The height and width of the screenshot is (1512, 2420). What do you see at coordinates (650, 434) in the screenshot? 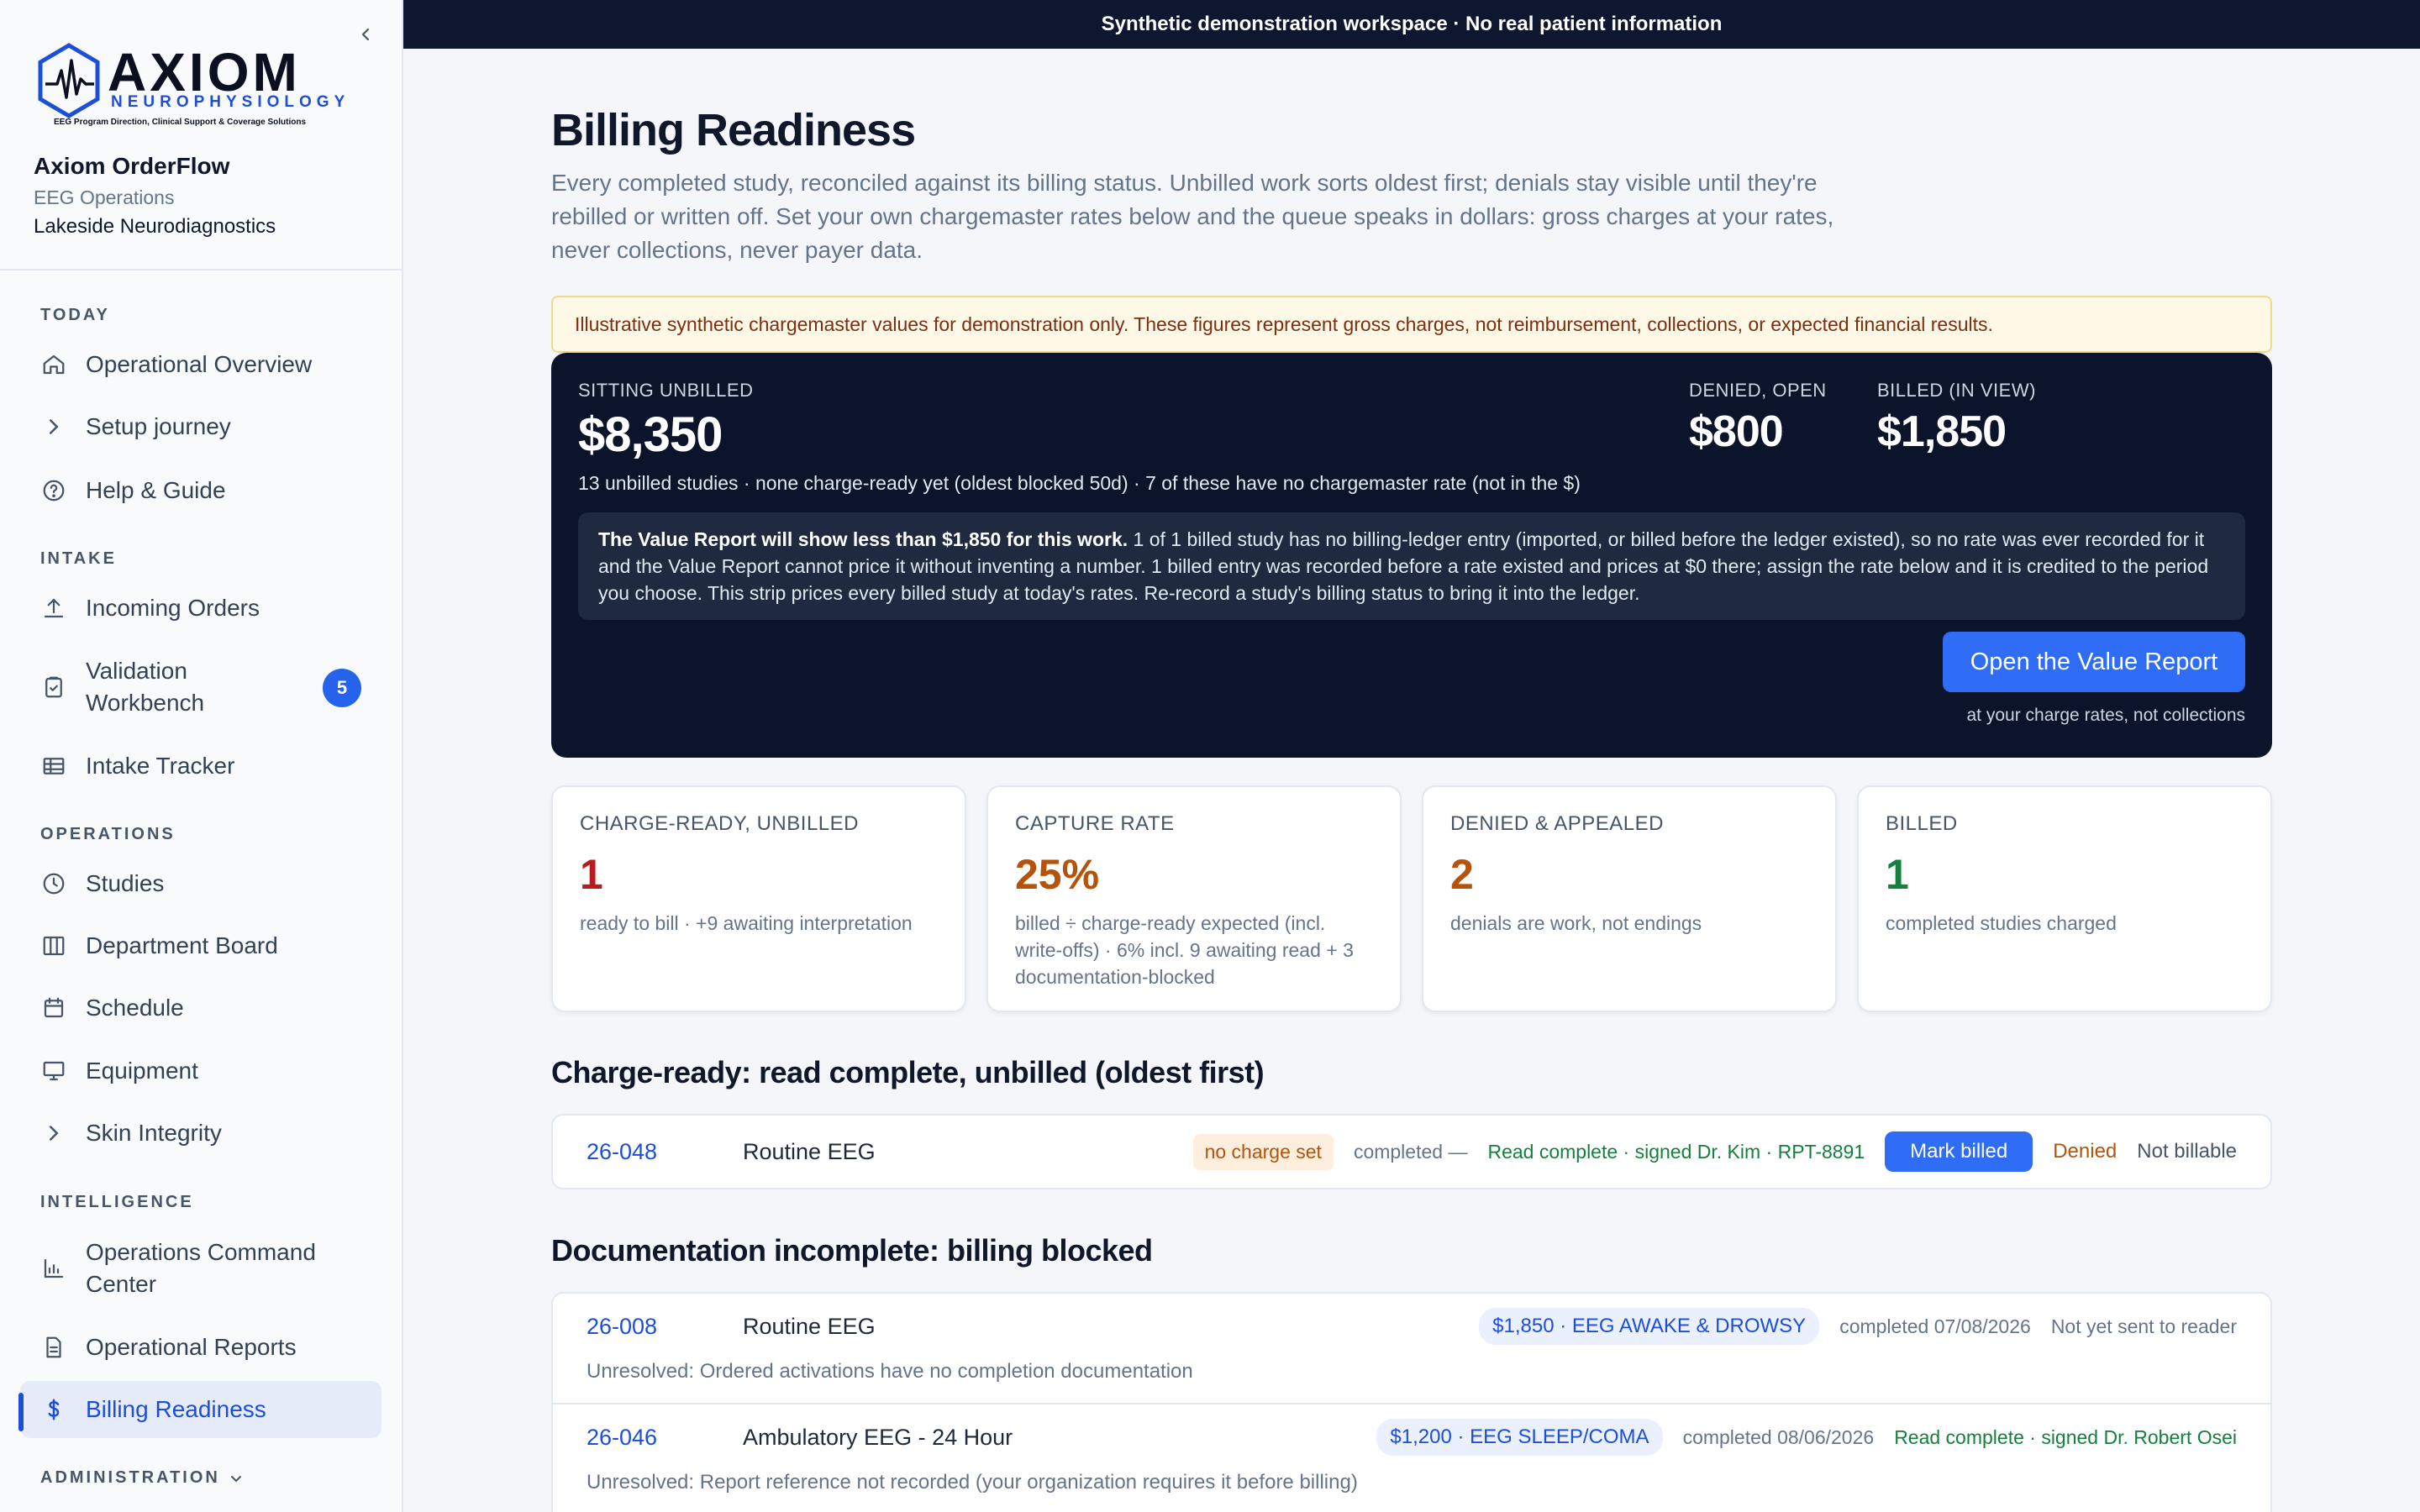
I see `unbilled-value: $8,350` at bounding box center [650, 434].